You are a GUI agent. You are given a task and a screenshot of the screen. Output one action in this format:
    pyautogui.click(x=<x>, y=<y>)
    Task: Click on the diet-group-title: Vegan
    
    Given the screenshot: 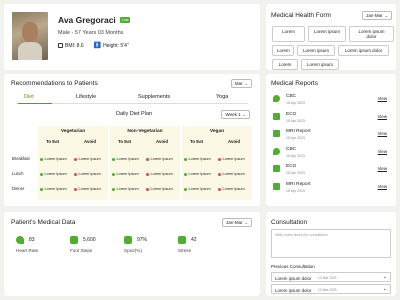 What is the action you would take?
    pyautogui.click(x=217, y=131)
    